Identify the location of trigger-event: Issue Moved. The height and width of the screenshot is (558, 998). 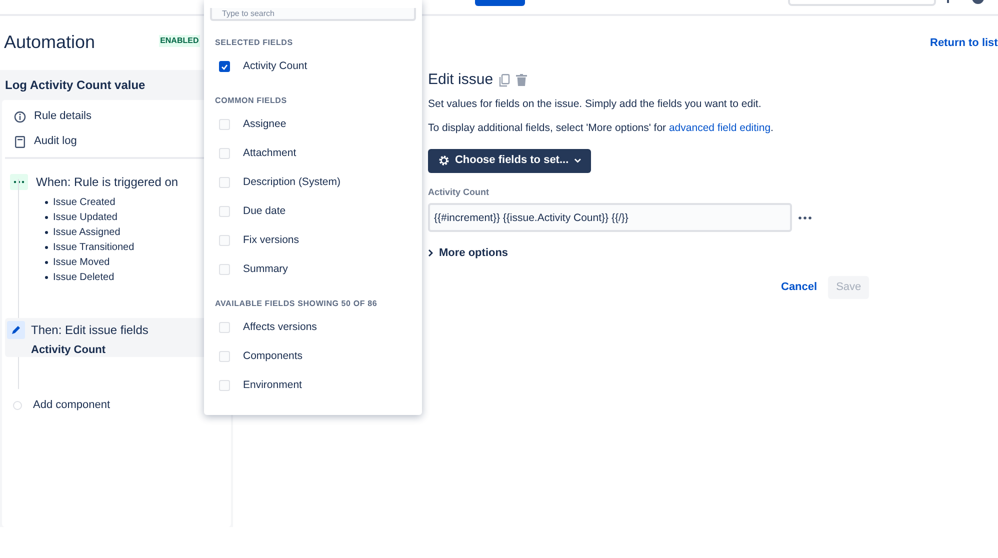
(81, 263).